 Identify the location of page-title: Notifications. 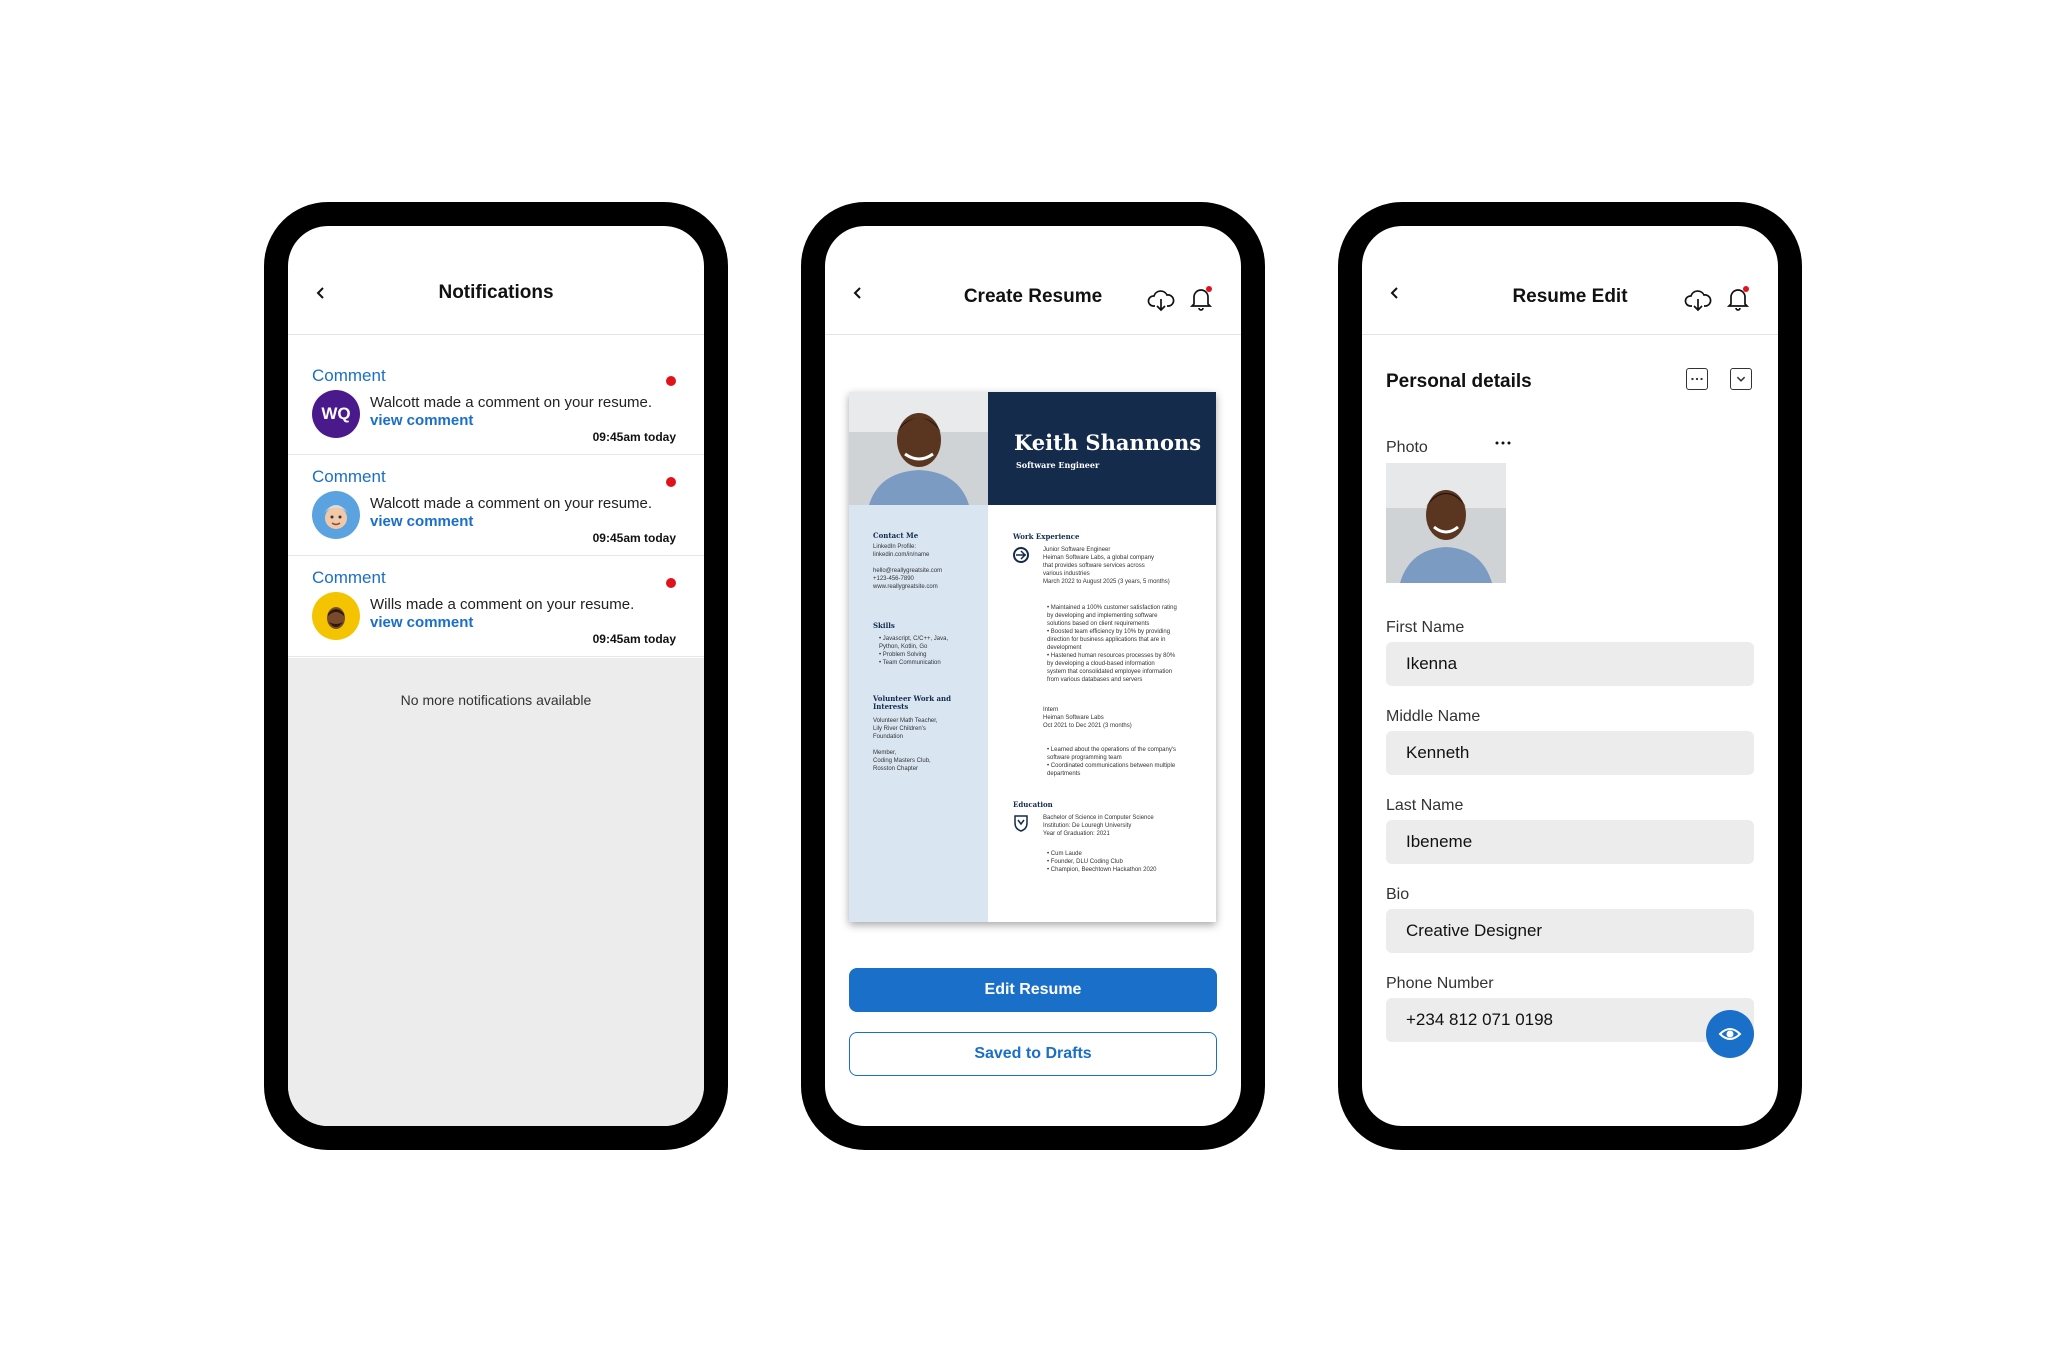
(496, 292).